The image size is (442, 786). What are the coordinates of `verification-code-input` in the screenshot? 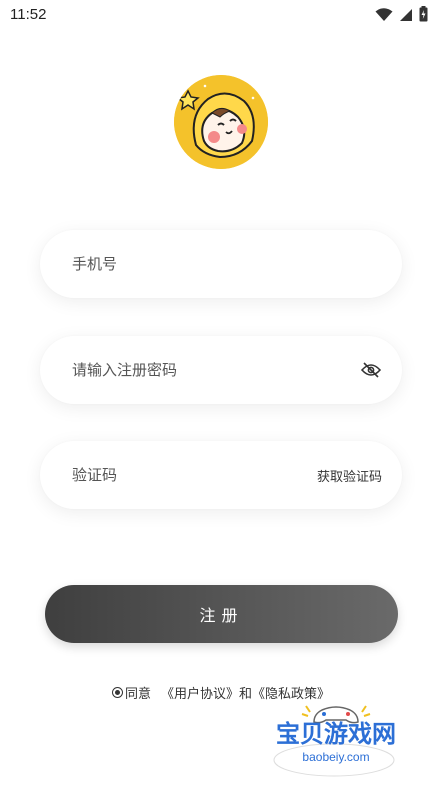 It's located at (193, 475).